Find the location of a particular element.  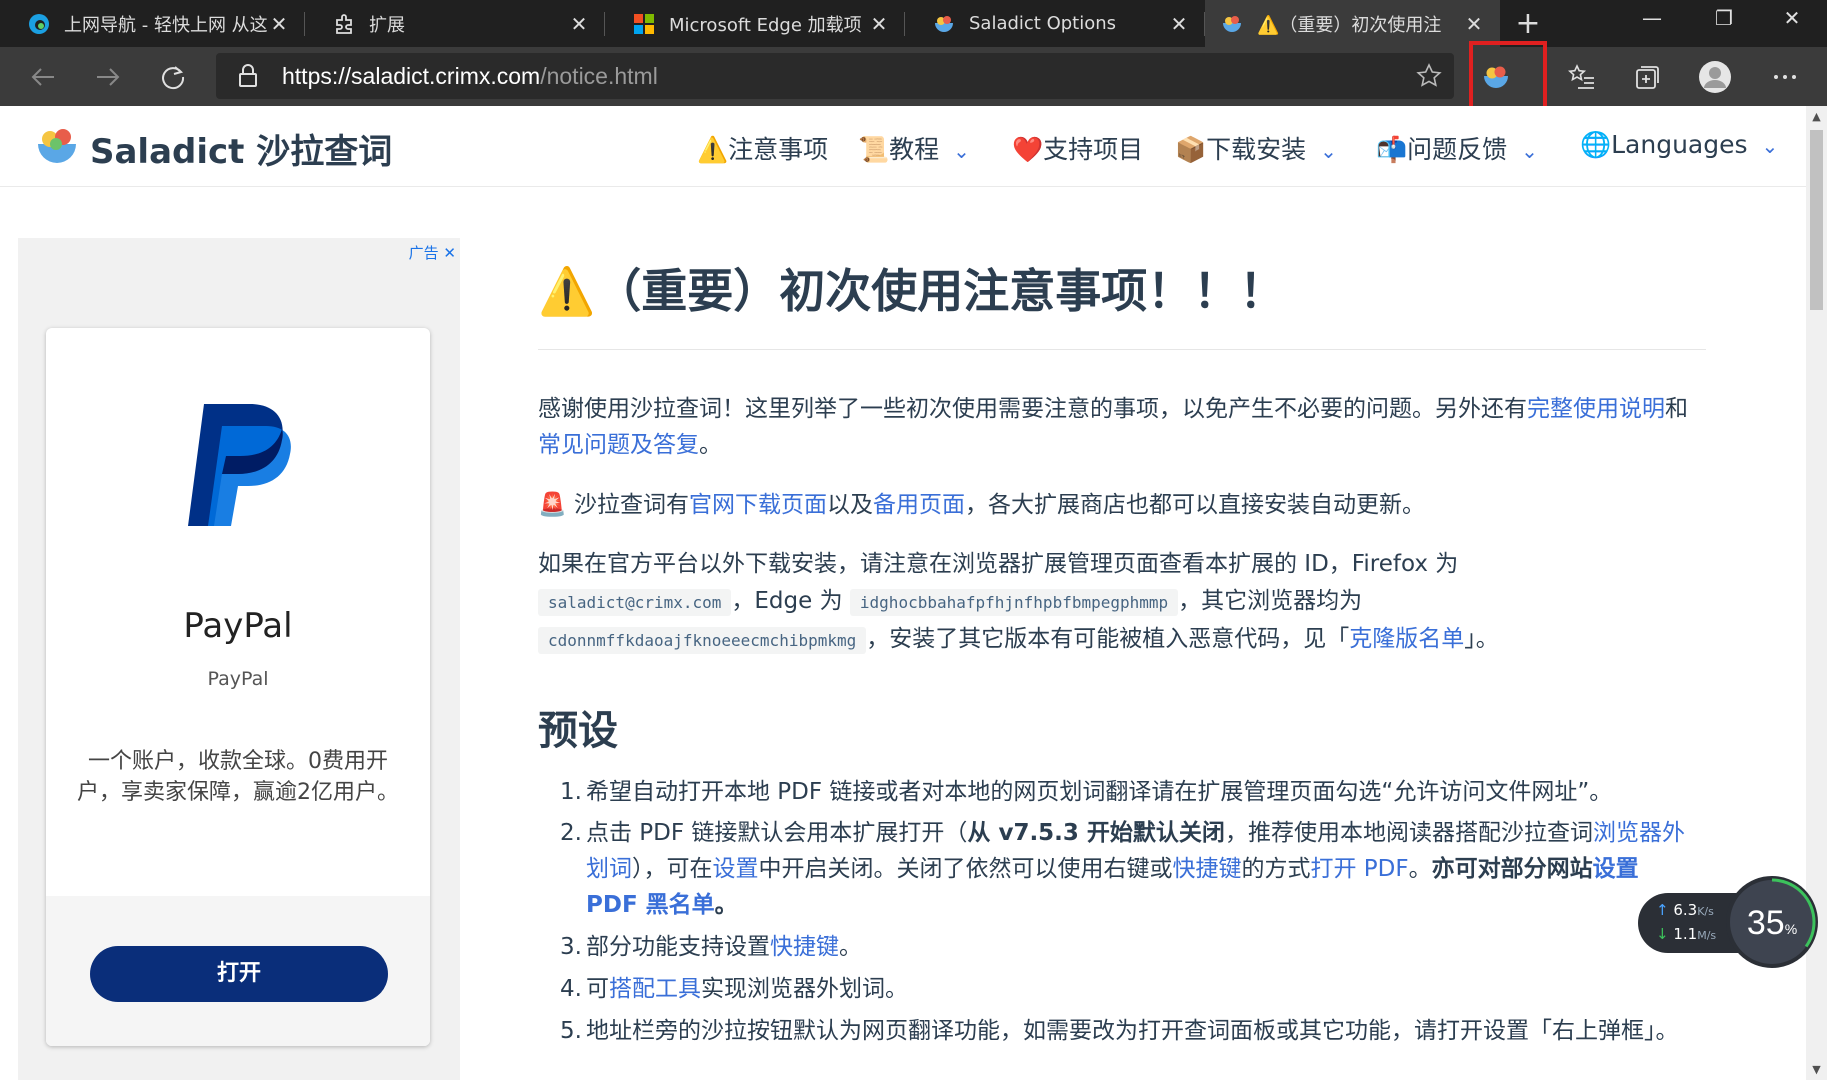

link-official-download: 官网下载页面 is located at coordinates (758, 505).